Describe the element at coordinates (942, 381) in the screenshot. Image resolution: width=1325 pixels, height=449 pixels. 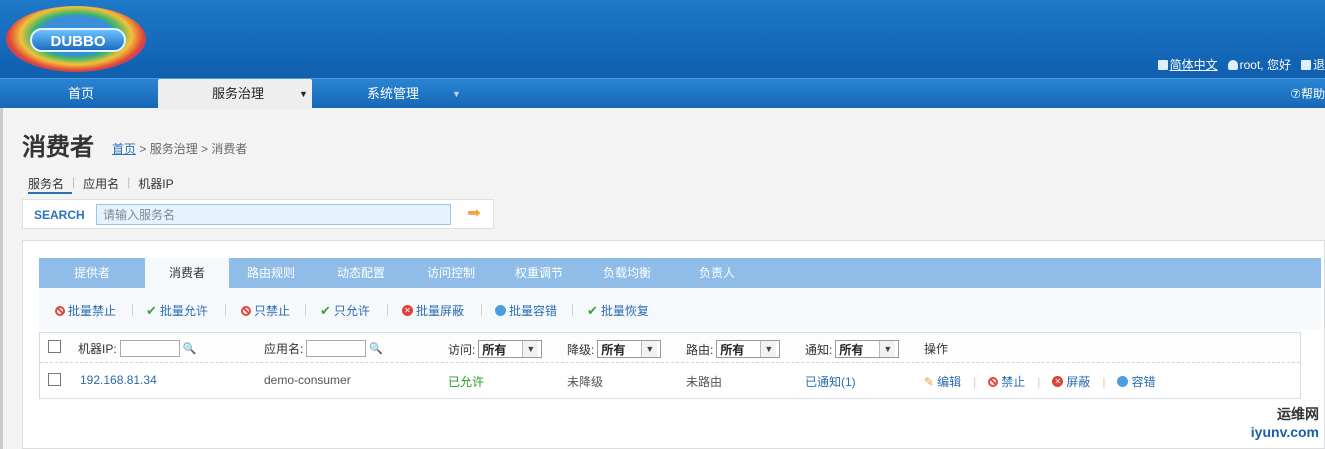
I see `edit-button: ✎ 编辑` at that location.